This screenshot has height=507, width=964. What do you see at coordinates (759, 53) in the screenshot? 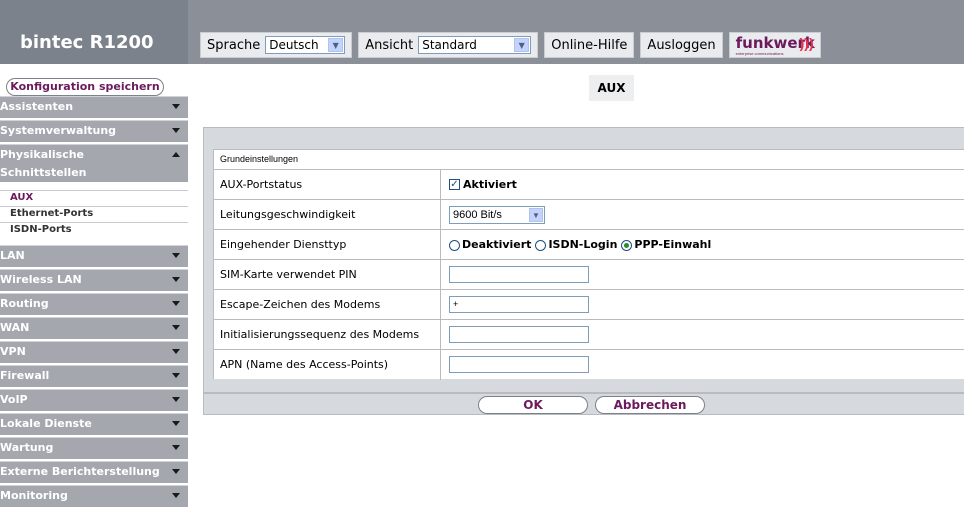
I see `logo-subtitle: enterprise communications` at bounding box center [759, 53].